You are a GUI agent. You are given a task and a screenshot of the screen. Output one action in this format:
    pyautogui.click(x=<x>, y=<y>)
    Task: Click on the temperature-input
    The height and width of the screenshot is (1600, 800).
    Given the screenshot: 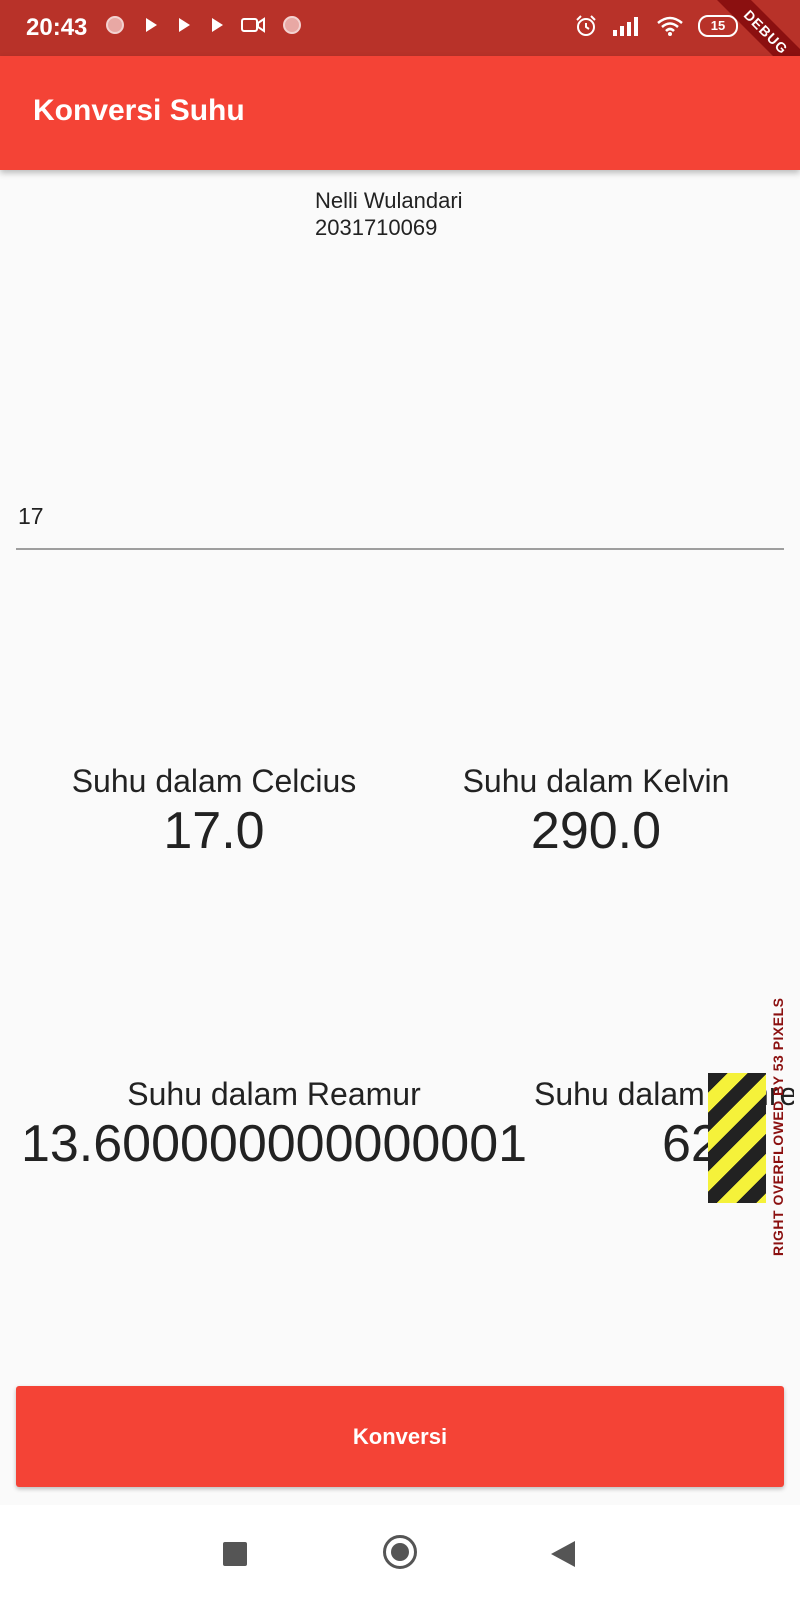 What is the action you would take?
    pyautogui.click(x=400, y=510)
    